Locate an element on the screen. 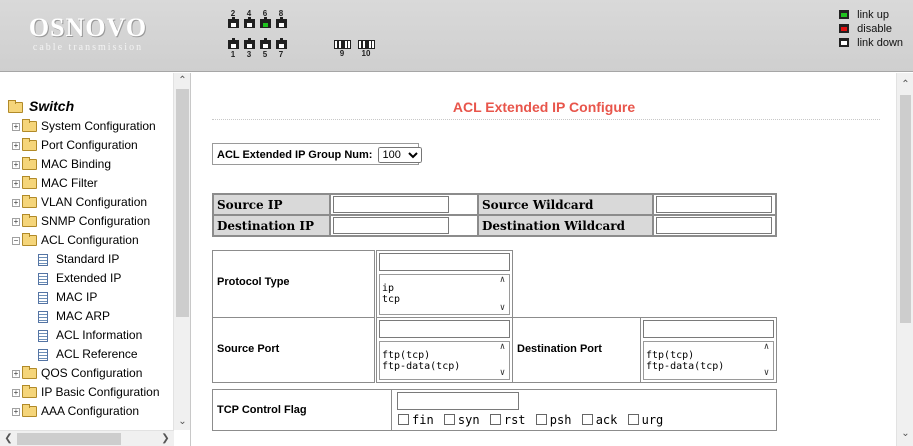  sidebar-item-aaa-configuration: + AAA Configuration is located at coordinates (87, 411).